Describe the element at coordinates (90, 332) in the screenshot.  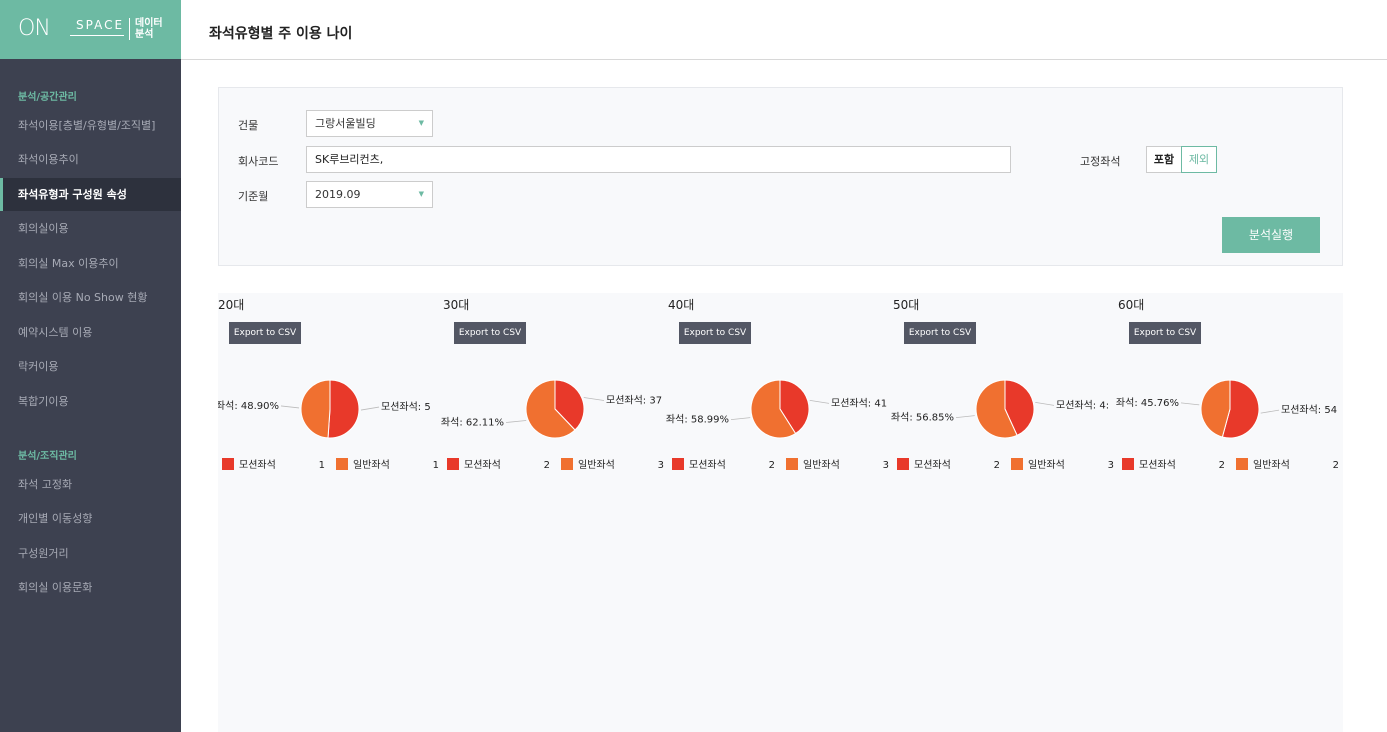
I see `sidebar-item-reservation: 예약시스템 이용` at that location.